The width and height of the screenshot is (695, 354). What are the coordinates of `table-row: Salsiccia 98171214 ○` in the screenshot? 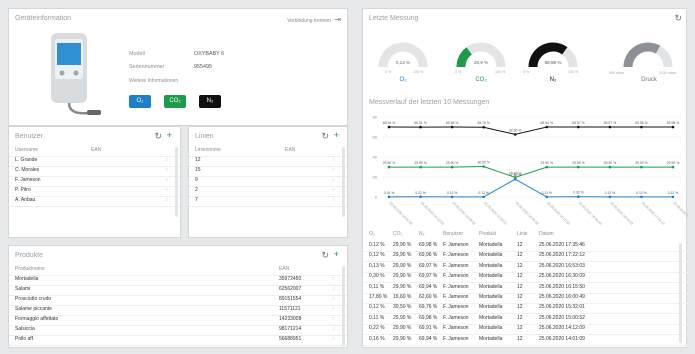 It's located at (178, 331).